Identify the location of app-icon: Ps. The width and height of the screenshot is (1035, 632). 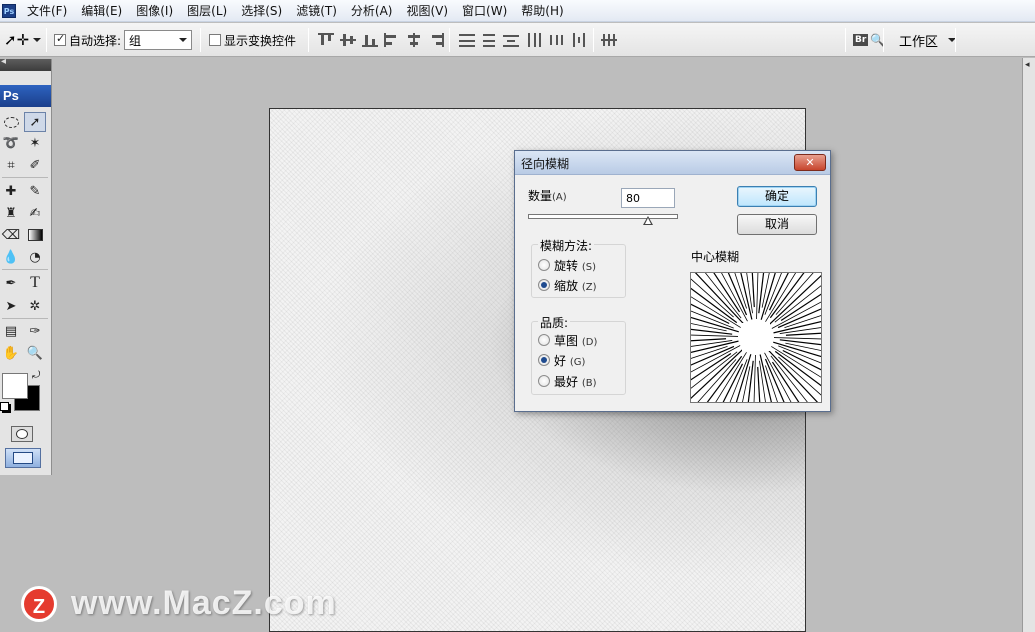
(9, 10).